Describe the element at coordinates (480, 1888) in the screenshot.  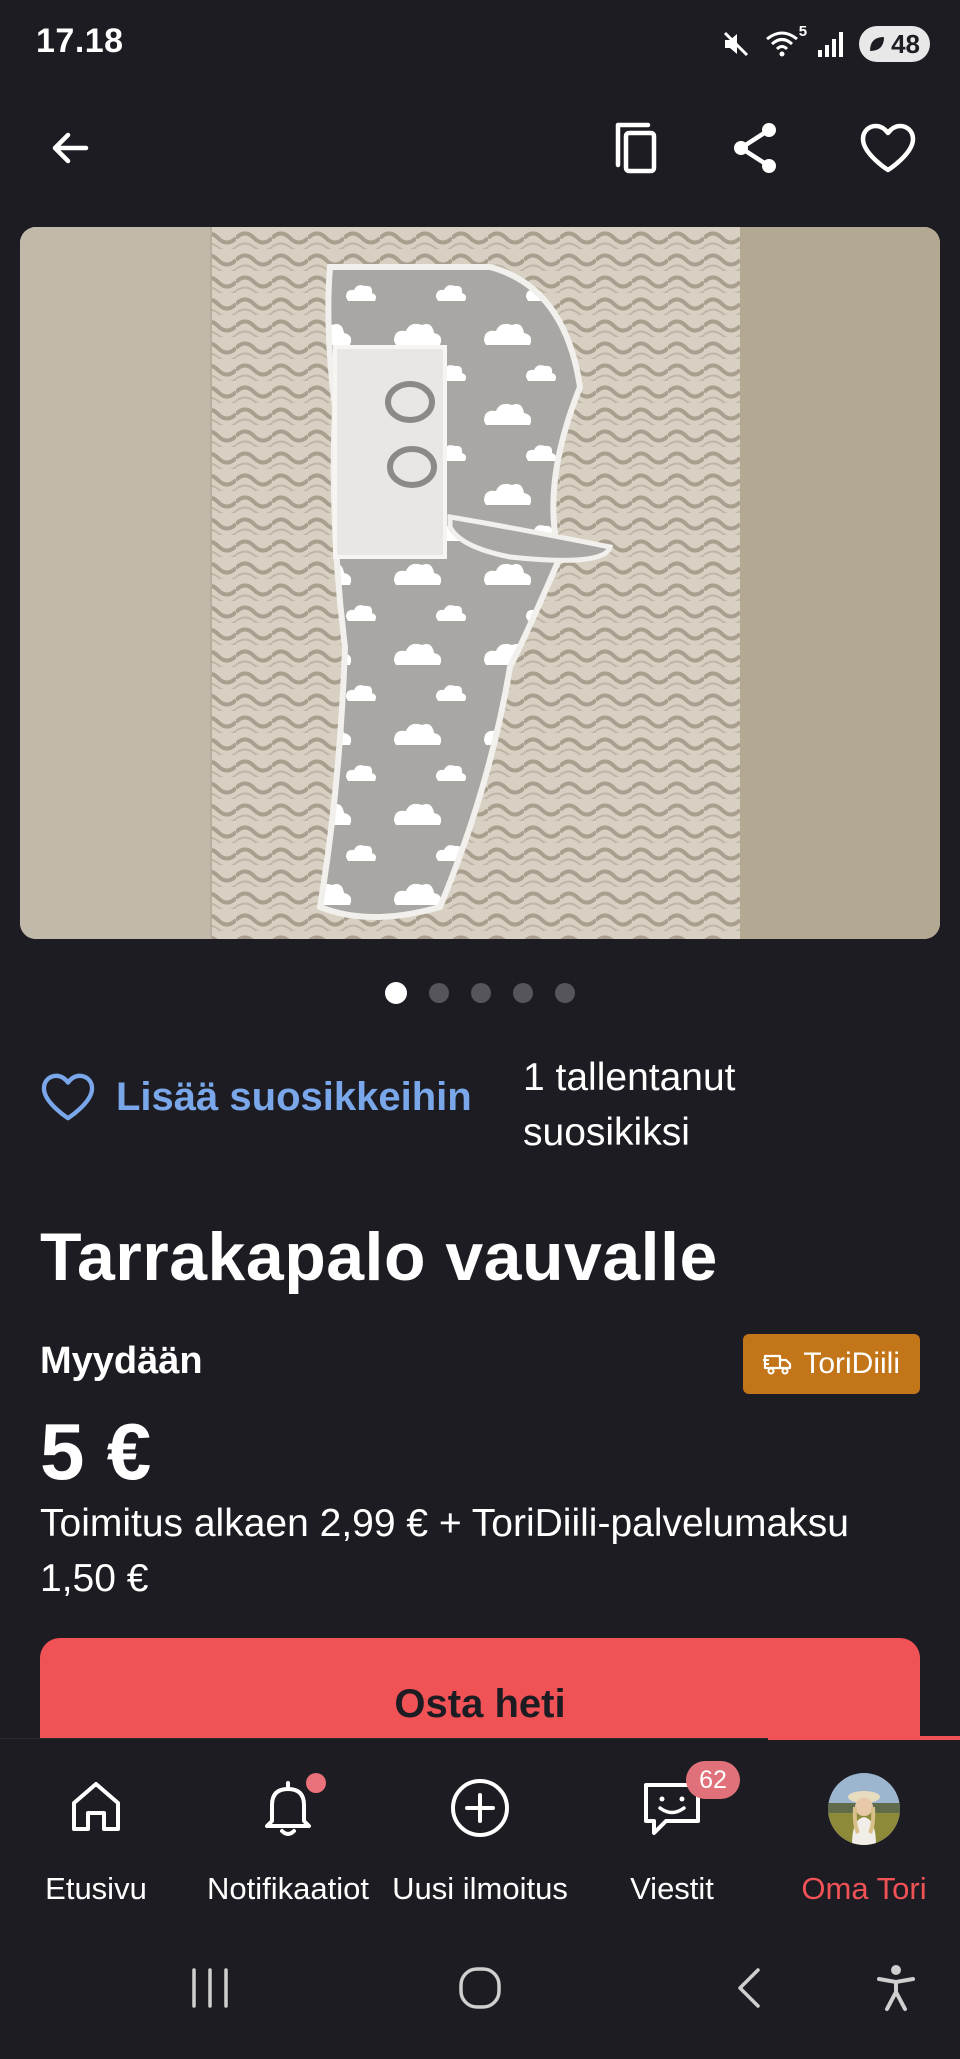
I see `nav-new-ad-label: Uusi ilmoitus` at that location.